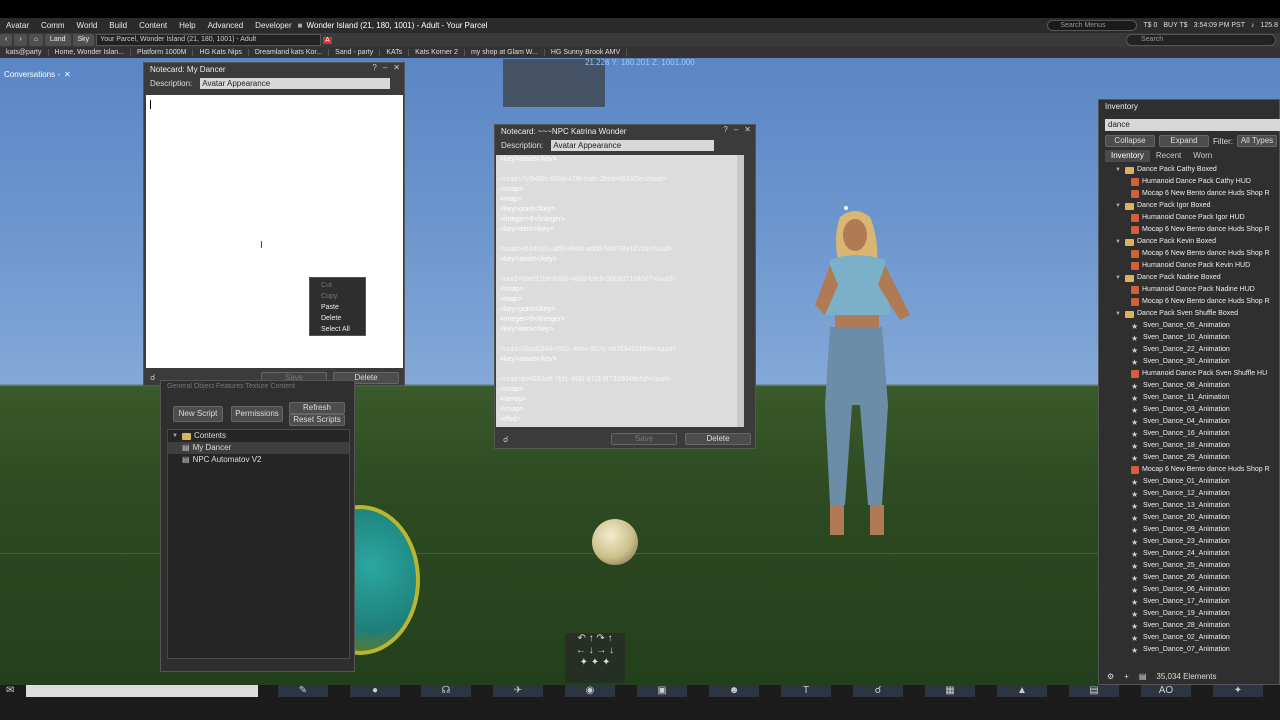  Describe the element at coordinates (1184, 141) in the screenshot. I see `expand-button: Expand` at that location.